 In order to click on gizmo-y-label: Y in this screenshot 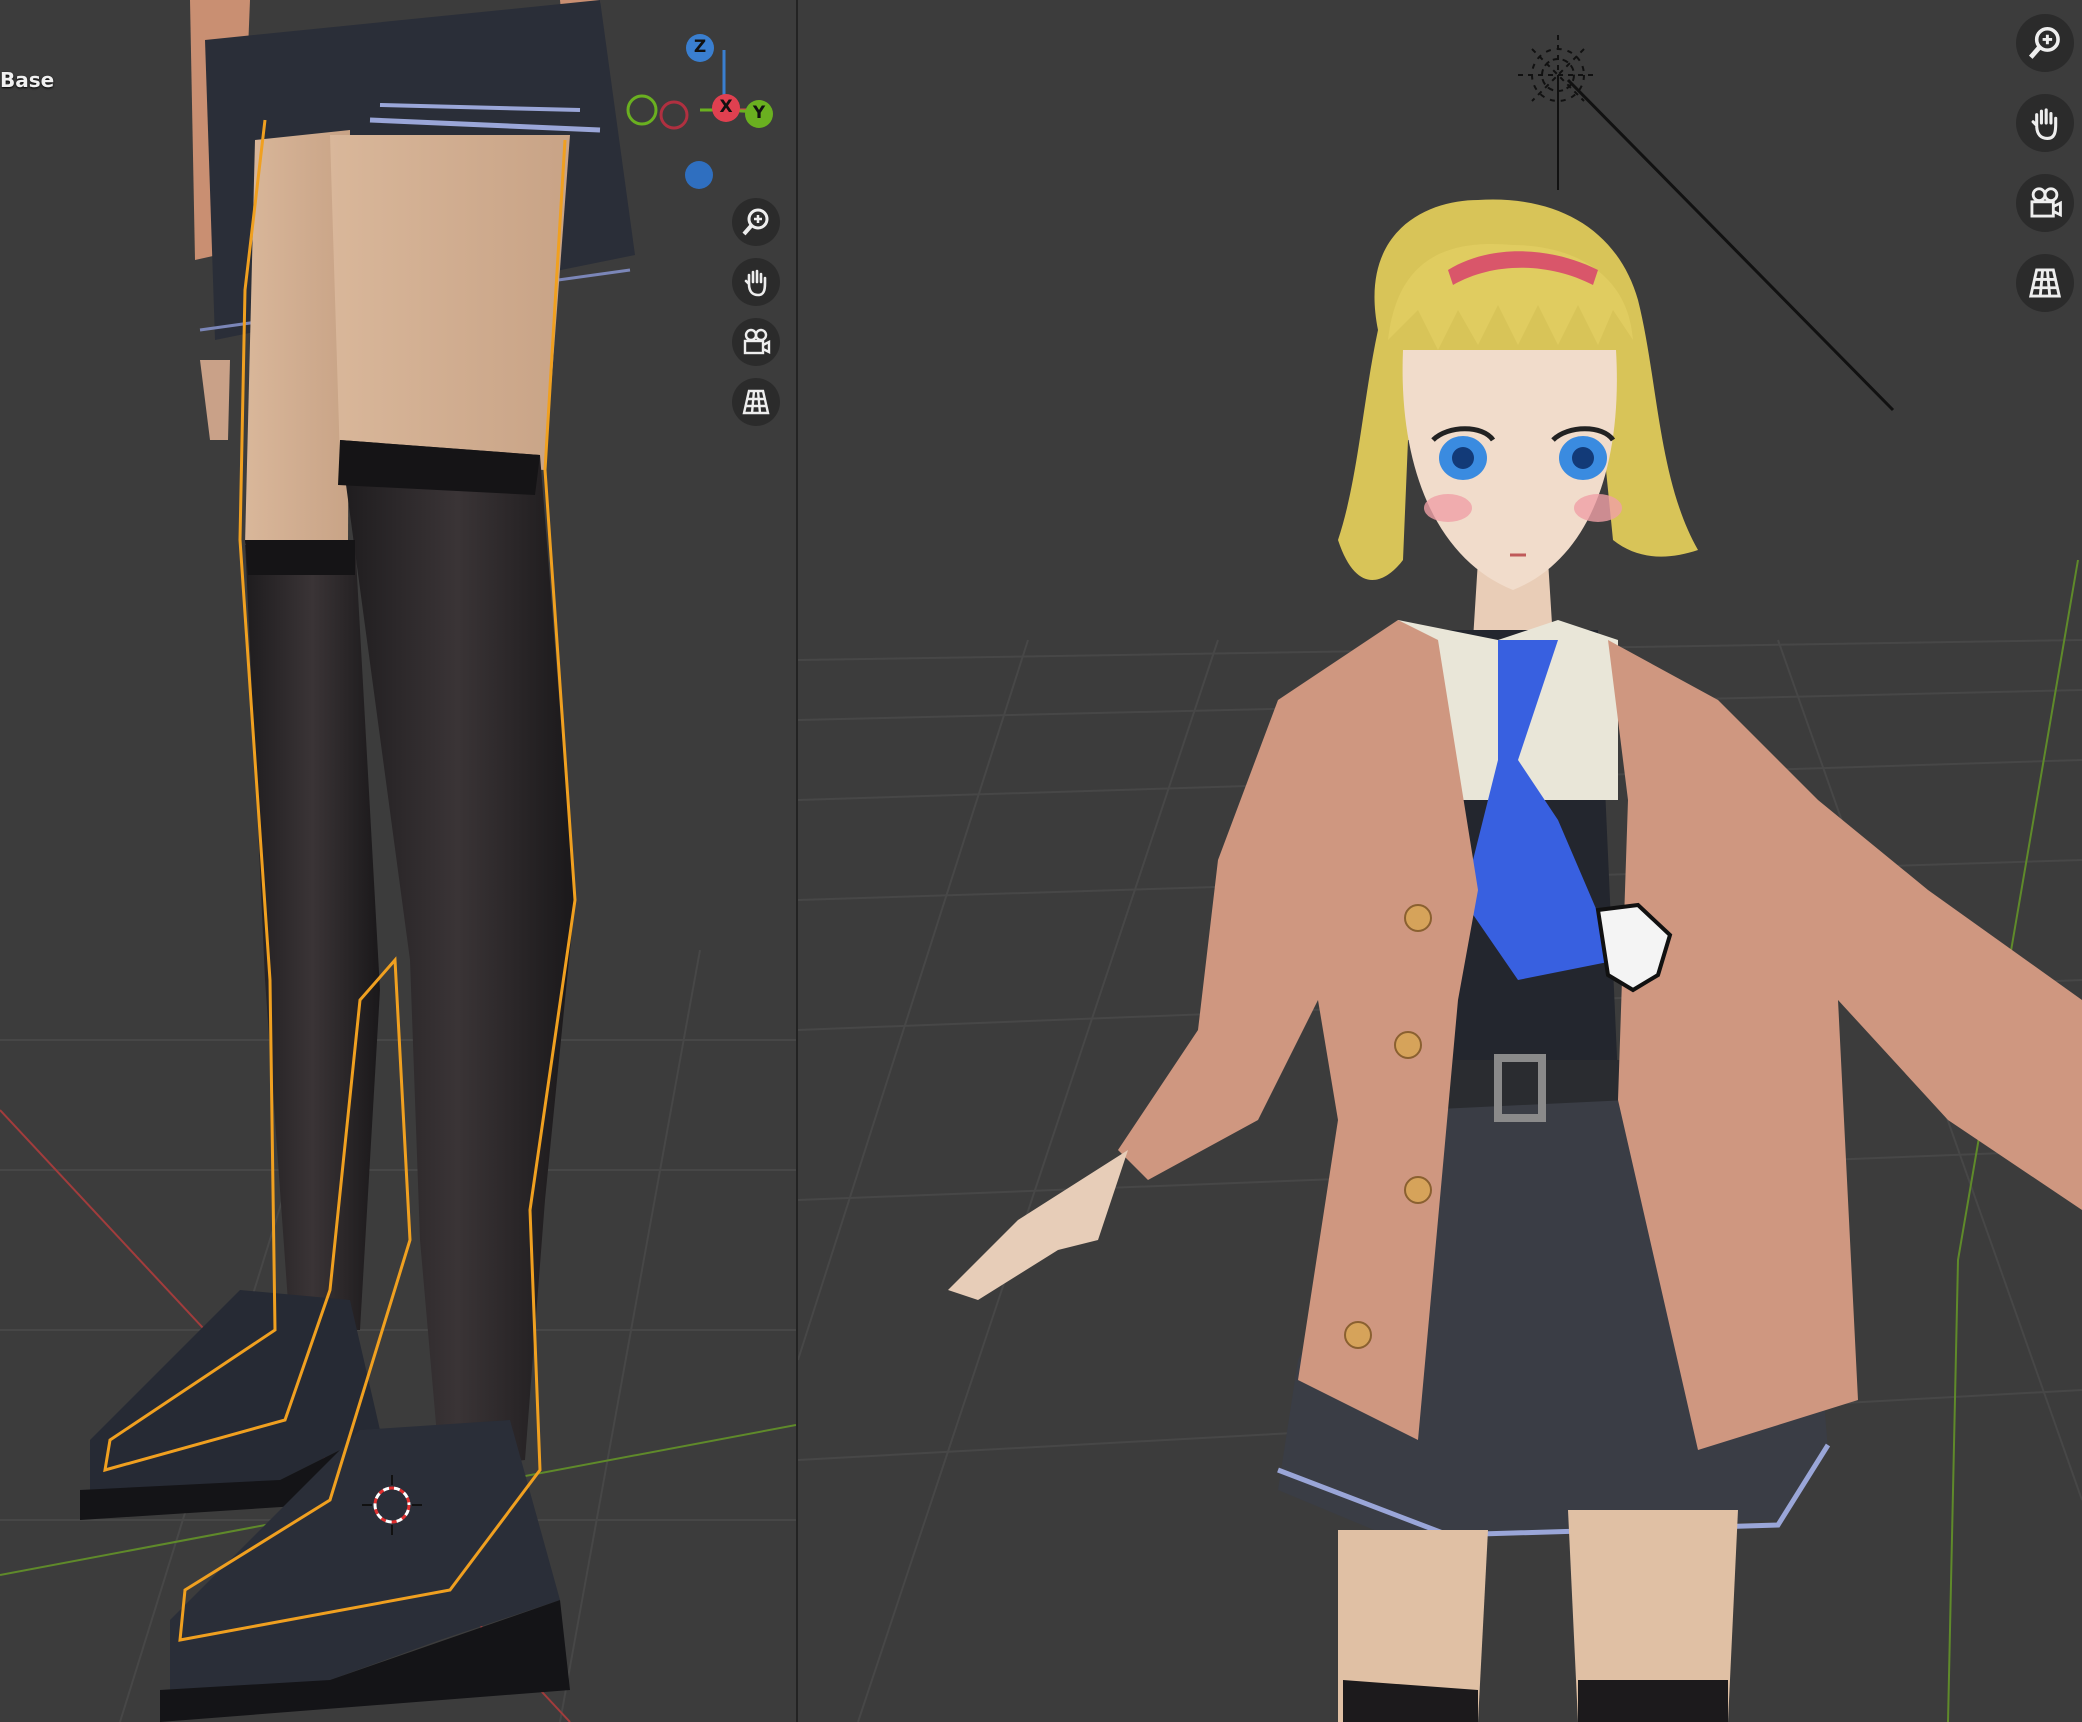, I will do `click(759, 113)`.